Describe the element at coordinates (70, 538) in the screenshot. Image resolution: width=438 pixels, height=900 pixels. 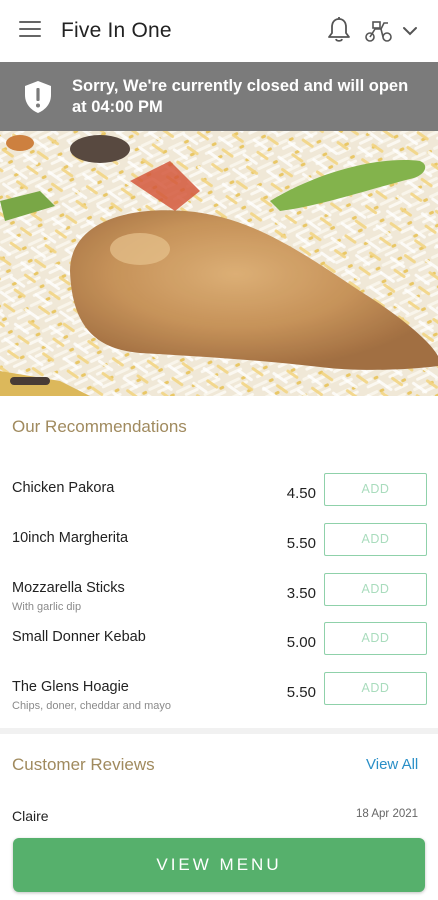
I see `item-name: 10inch Margherita` at that location.